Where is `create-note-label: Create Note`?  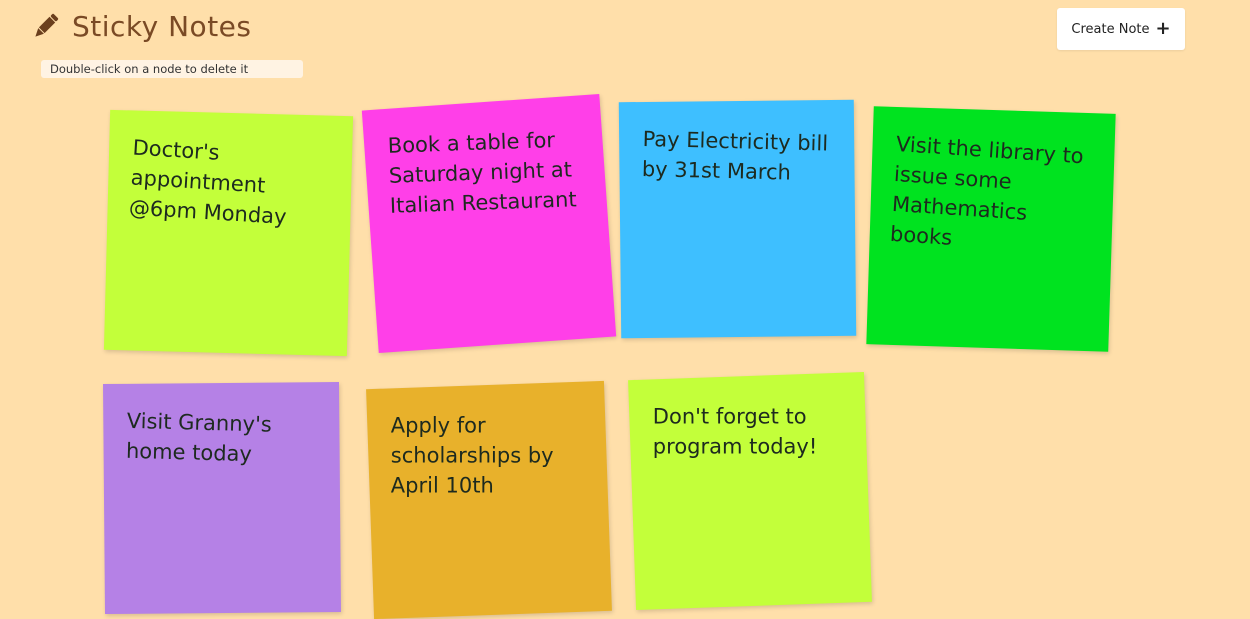 create-note-label: Create Note is located at coordinates (1110, 29).